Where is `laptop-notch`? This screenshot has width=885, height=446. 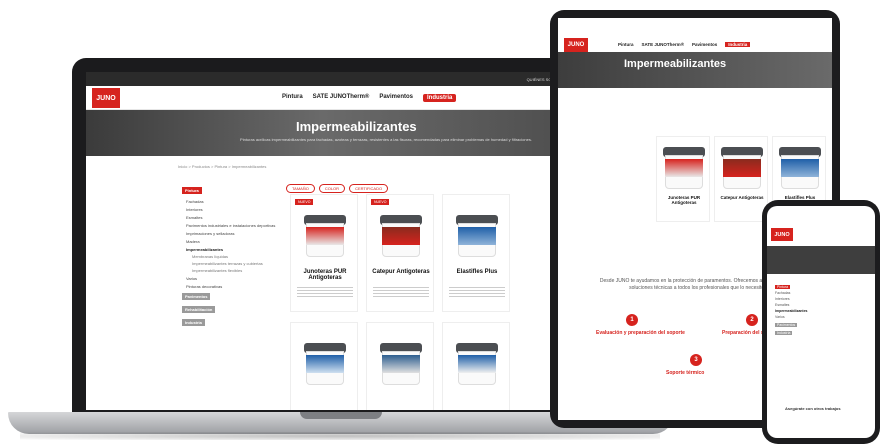 laptop-notch is located at coordinates (341, 415).